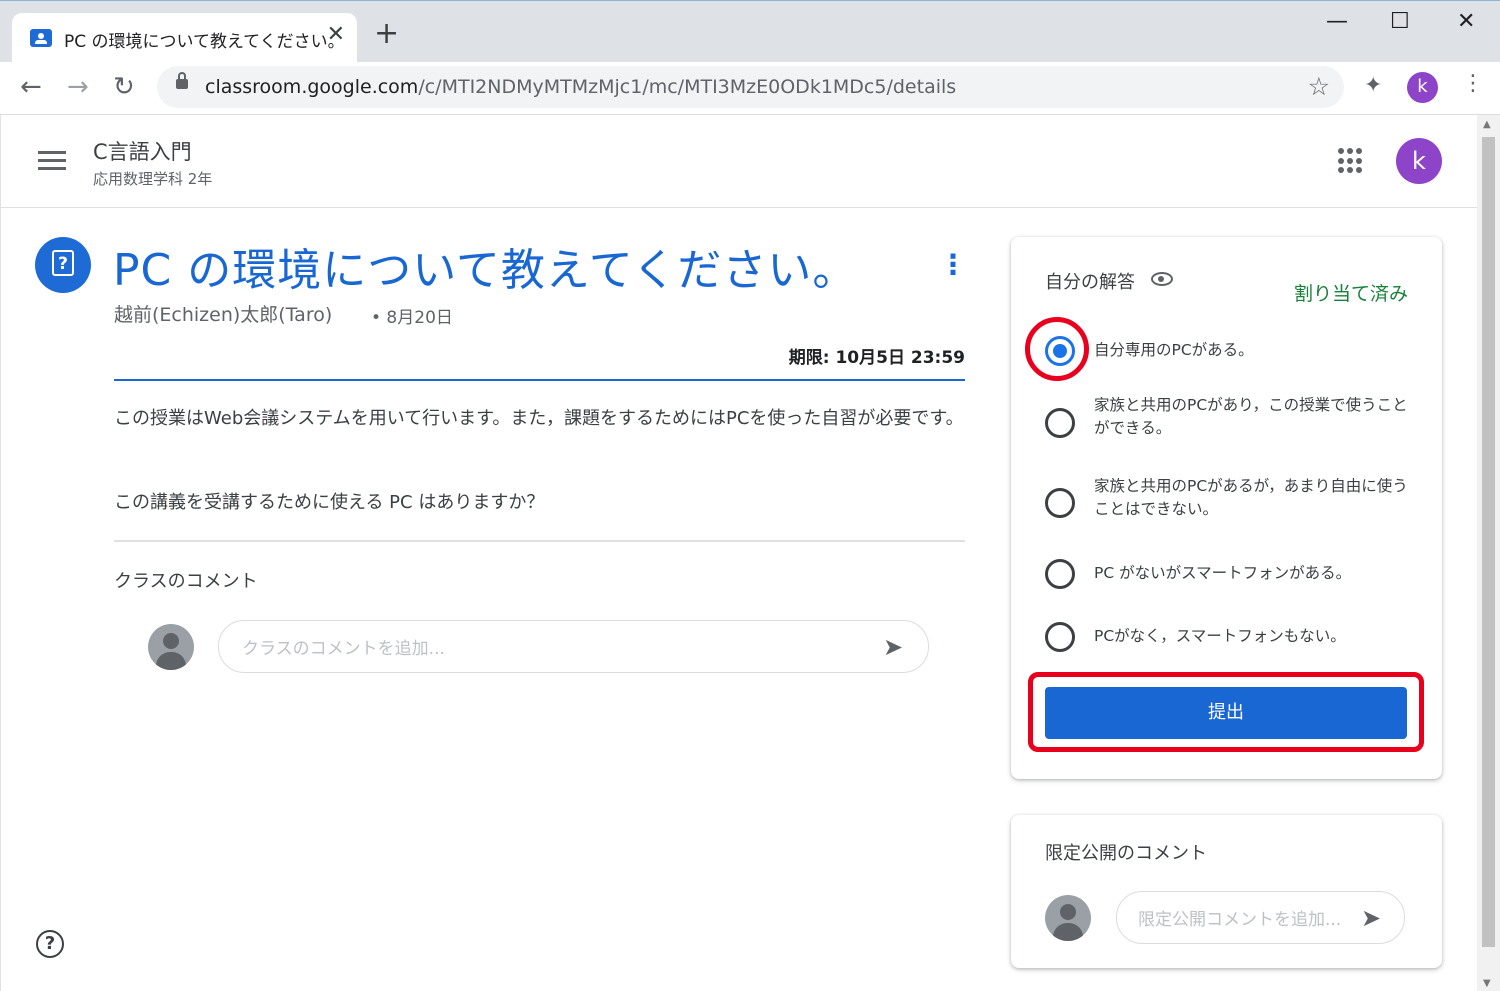 Image resolution: width=1500 pixels, height=991 pixels. I want to click on main-menu-icon, so click(52, 163).